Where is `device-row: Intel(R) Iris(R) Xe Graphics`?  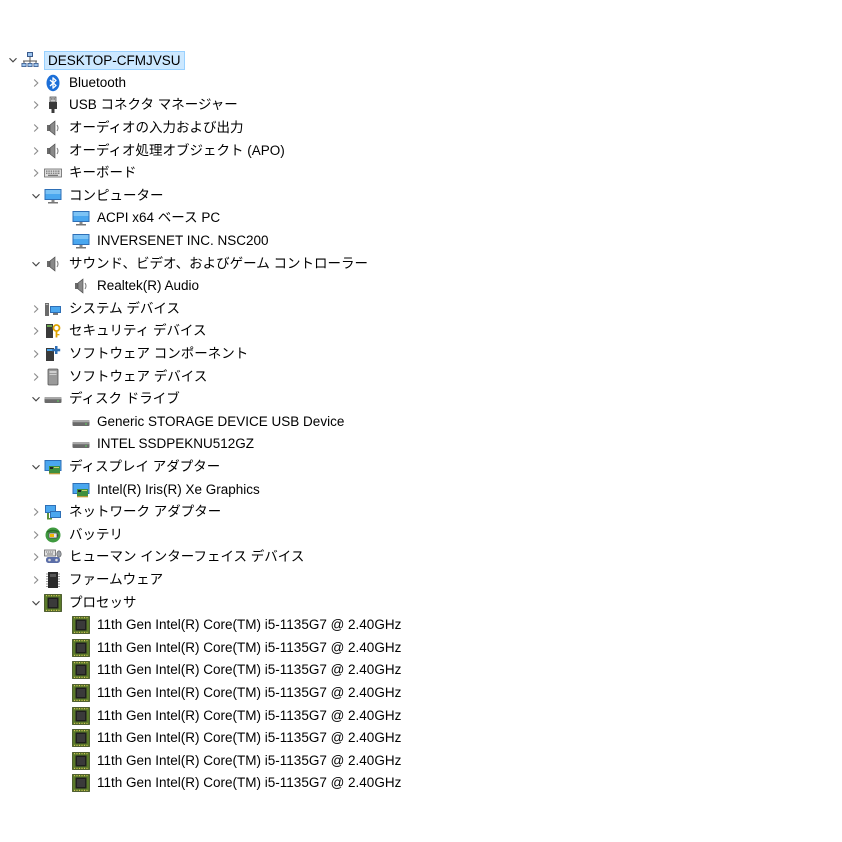 device-row: Intel(R) Iris(R) Xe Graphics is located at coordinates (421, 489).